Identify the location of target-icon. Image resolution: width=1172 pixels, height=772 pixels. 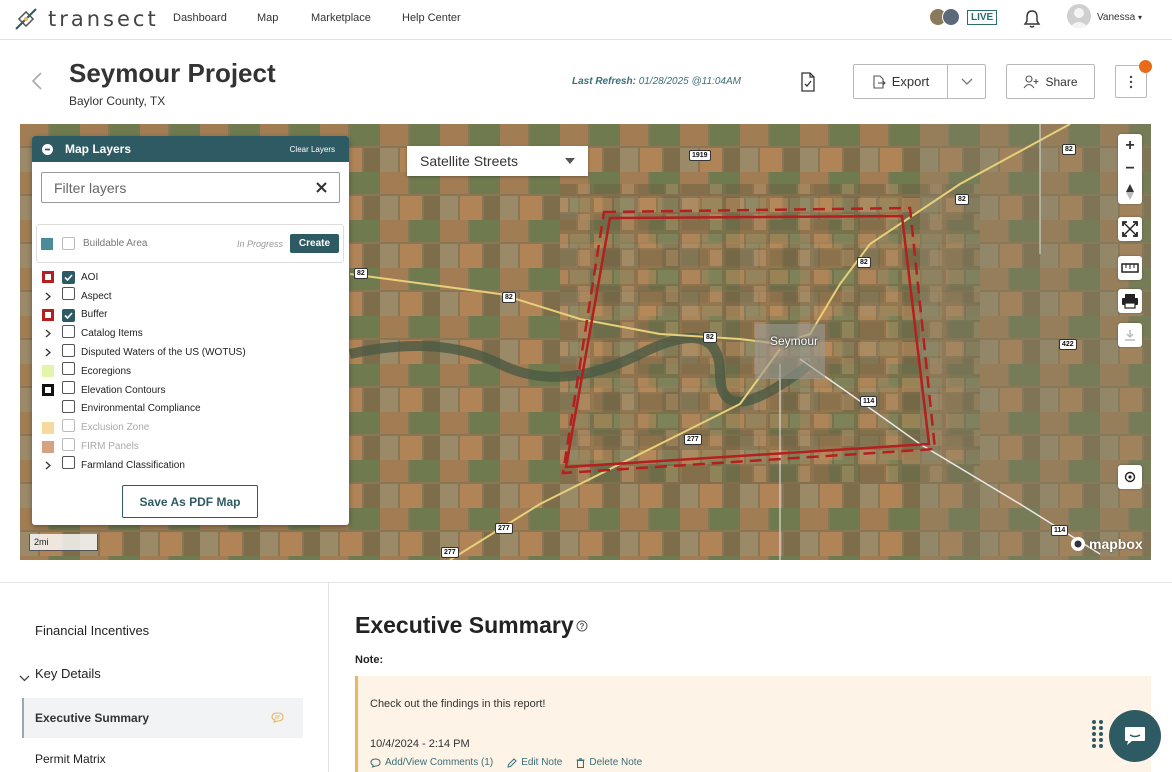
(1130, 477).